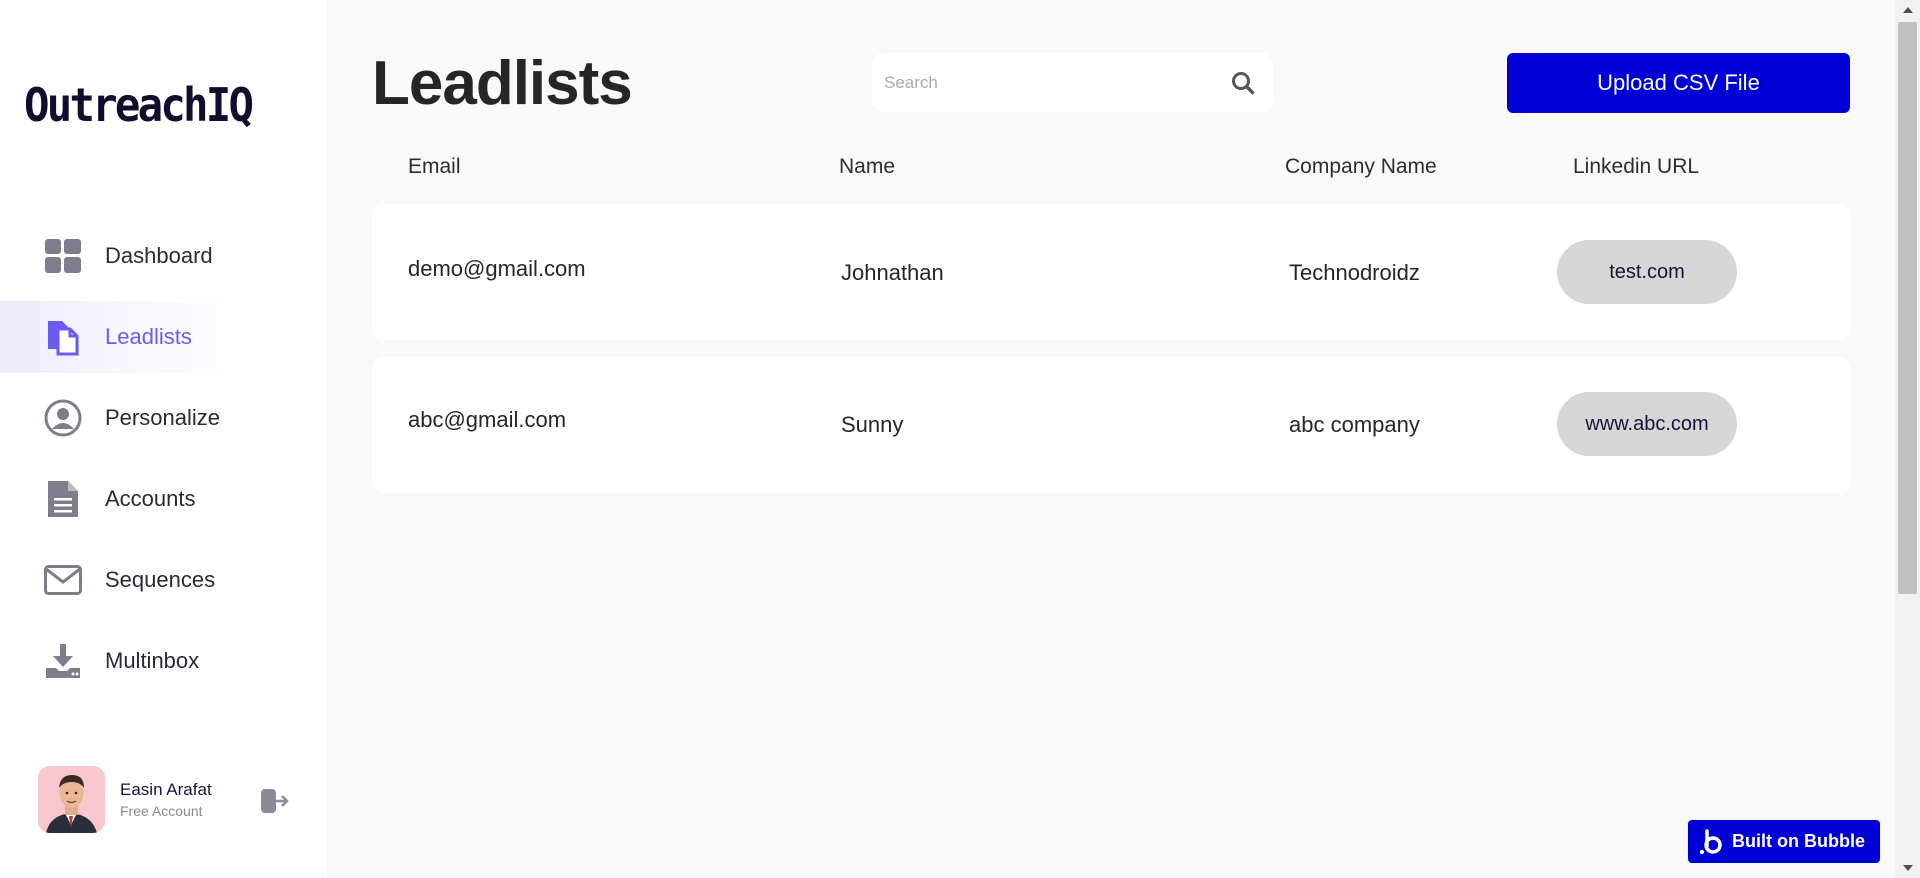  I want to click on user-circle-icon, so click(63, 418).